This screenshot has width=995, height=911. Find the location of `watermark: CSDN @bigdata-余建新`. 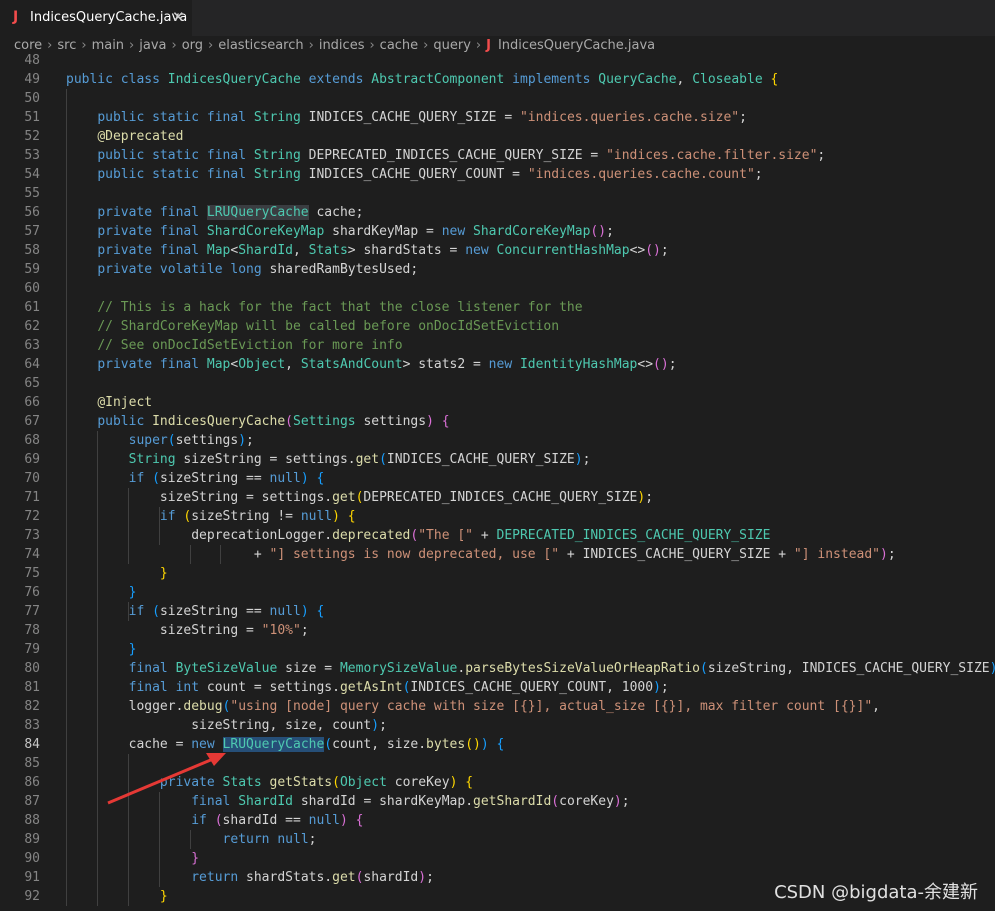

watermark: CSDN @bigdata-余建新 is located at coordinates (876, 892).